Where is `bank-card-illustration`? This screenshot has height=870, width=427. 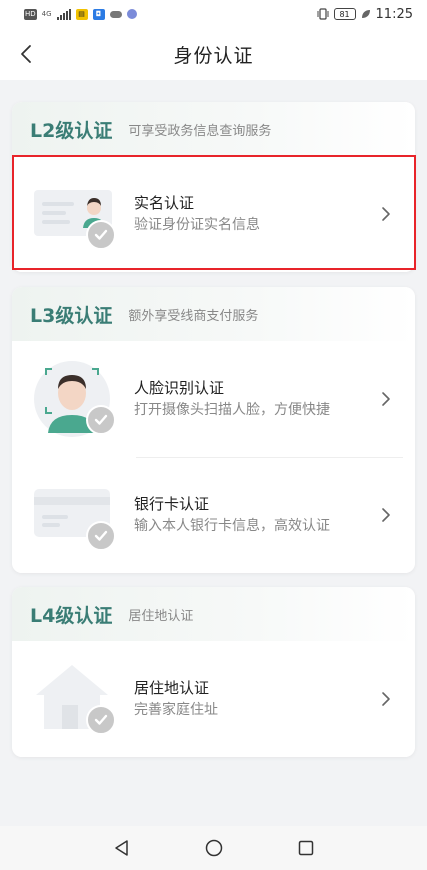 bank-card-illustration is located at coordinates (77, 515).